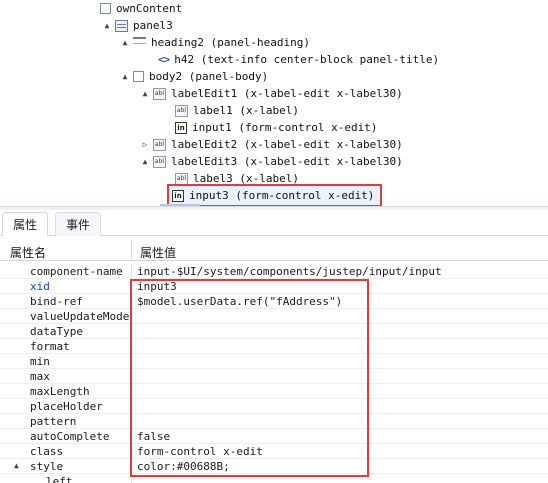 The image size is (548, 483). I want to click on property-value: form-control x-edit, so click(200, 451).